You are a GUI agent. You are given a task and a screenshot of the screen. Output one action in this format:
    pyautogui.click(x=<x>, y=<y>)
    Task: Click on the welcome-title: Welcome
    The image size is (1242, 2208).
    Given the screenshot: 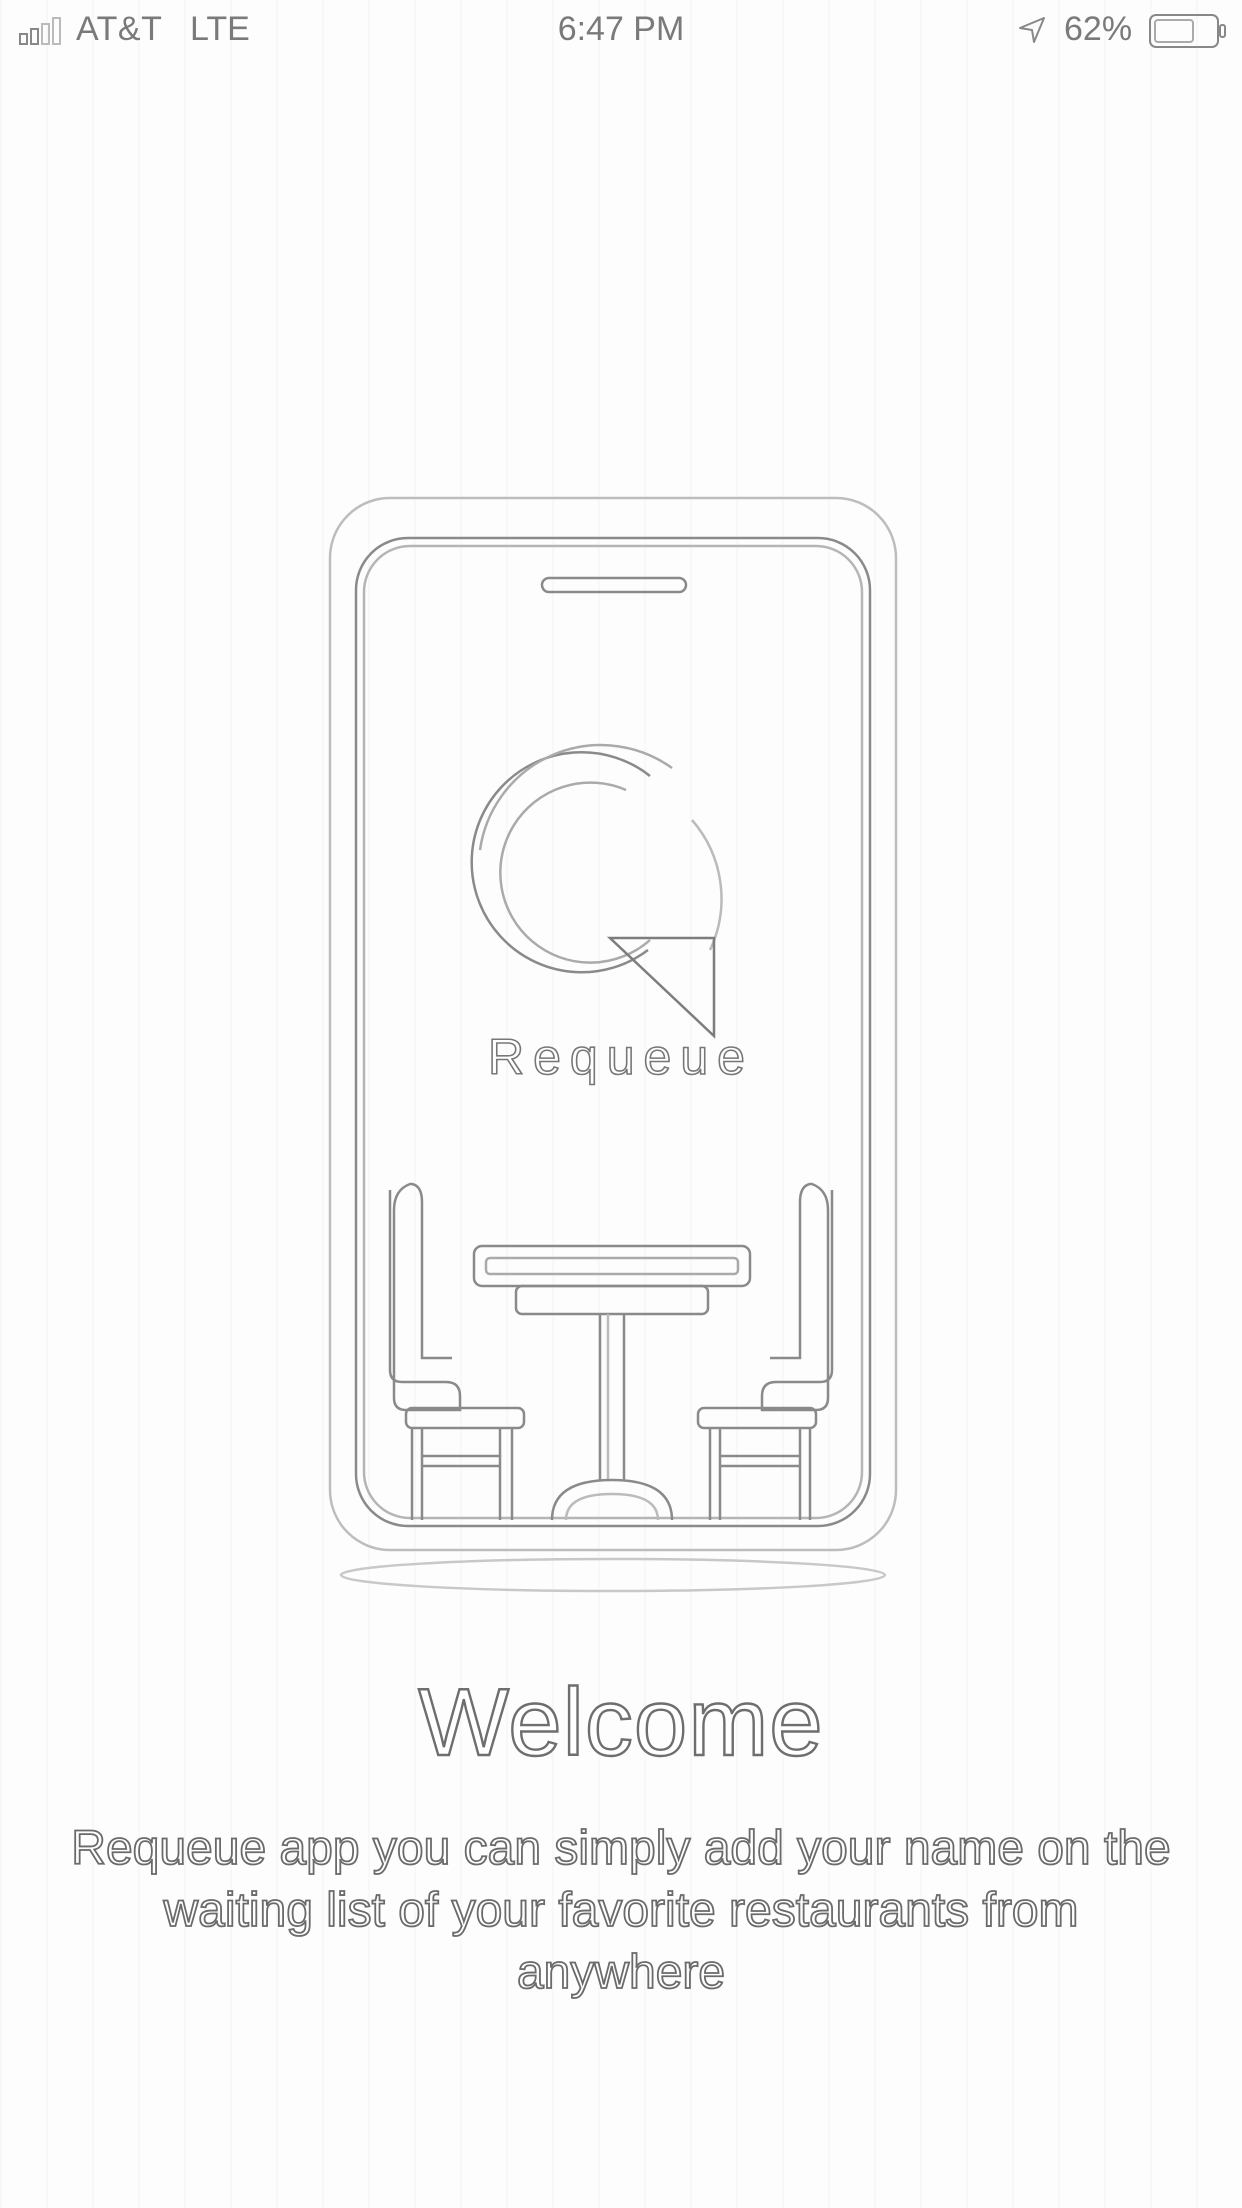 What is the action you would take?
    pyautogui.click(x=620, y=1722)
    